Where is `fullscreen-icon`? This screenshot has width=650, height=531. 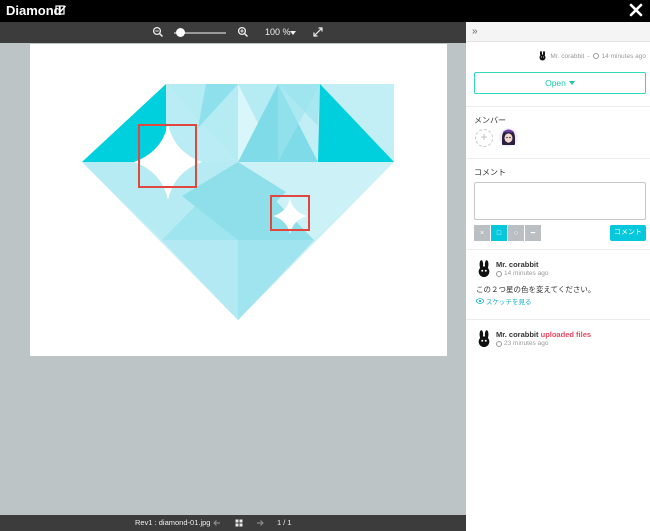
fullscreen-icon is located at coordinates (318, 32).